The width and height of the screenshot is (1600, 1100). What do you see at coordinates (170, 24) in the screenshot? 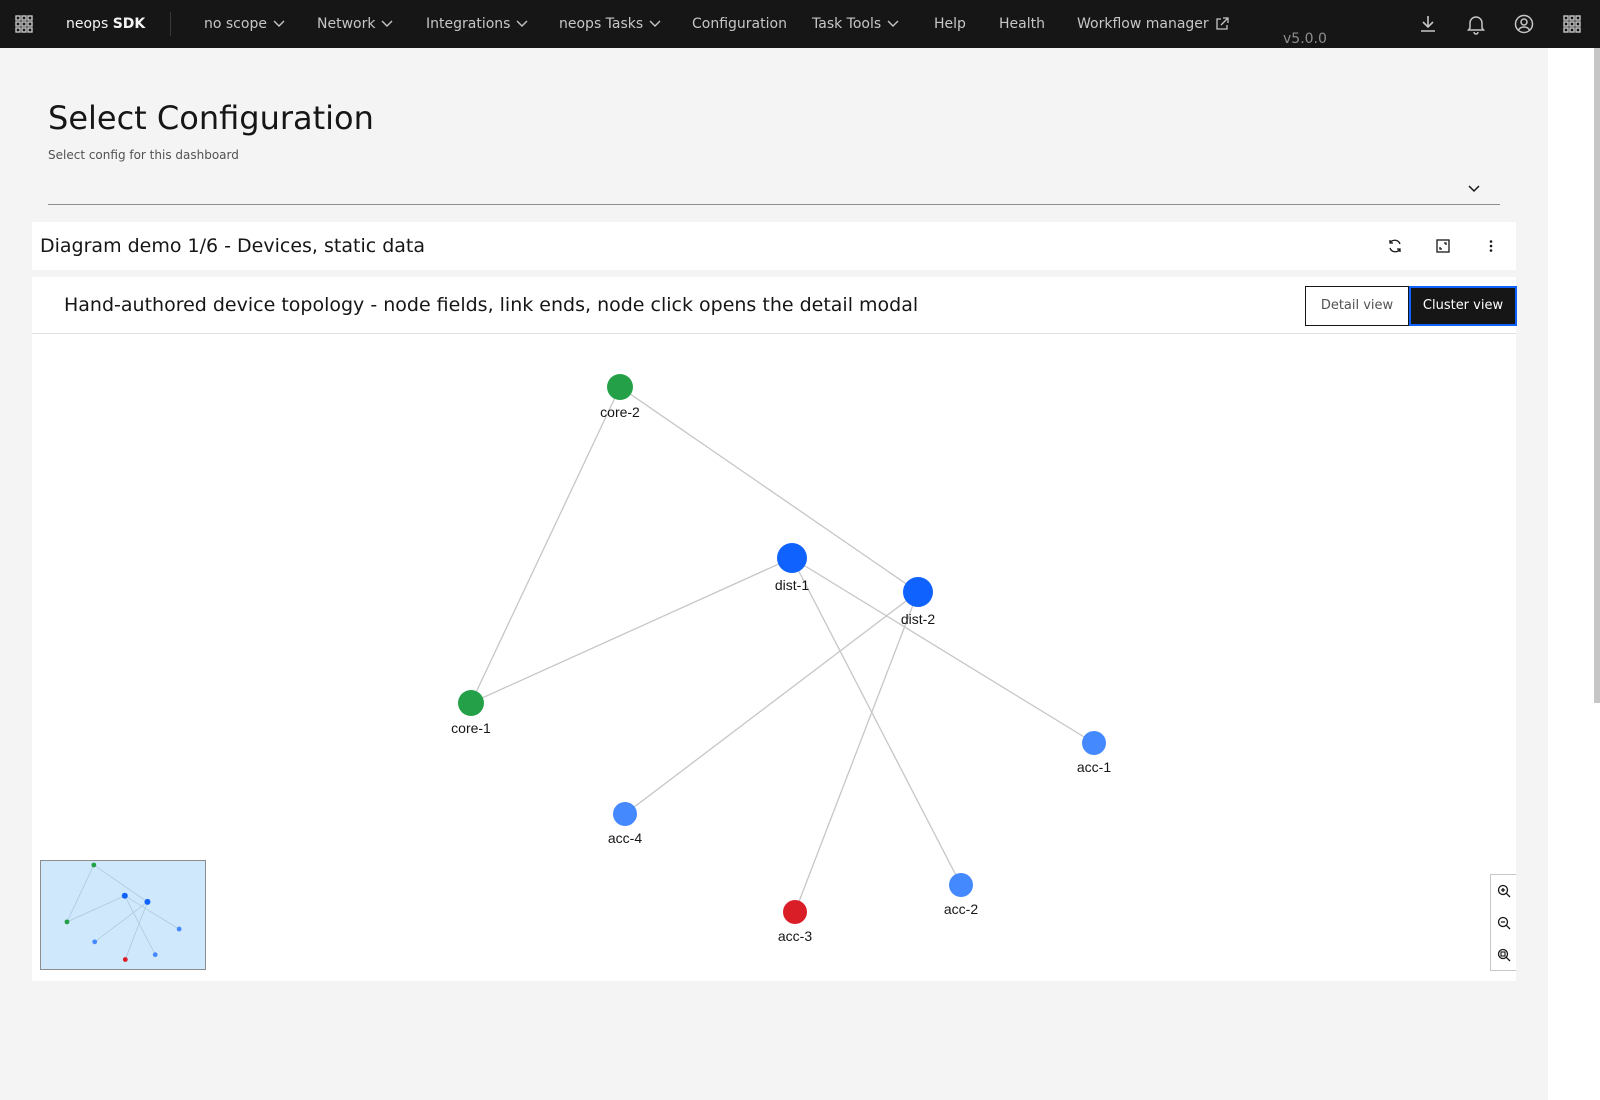
I see `nav-divider` at bounding box center [170, 24].